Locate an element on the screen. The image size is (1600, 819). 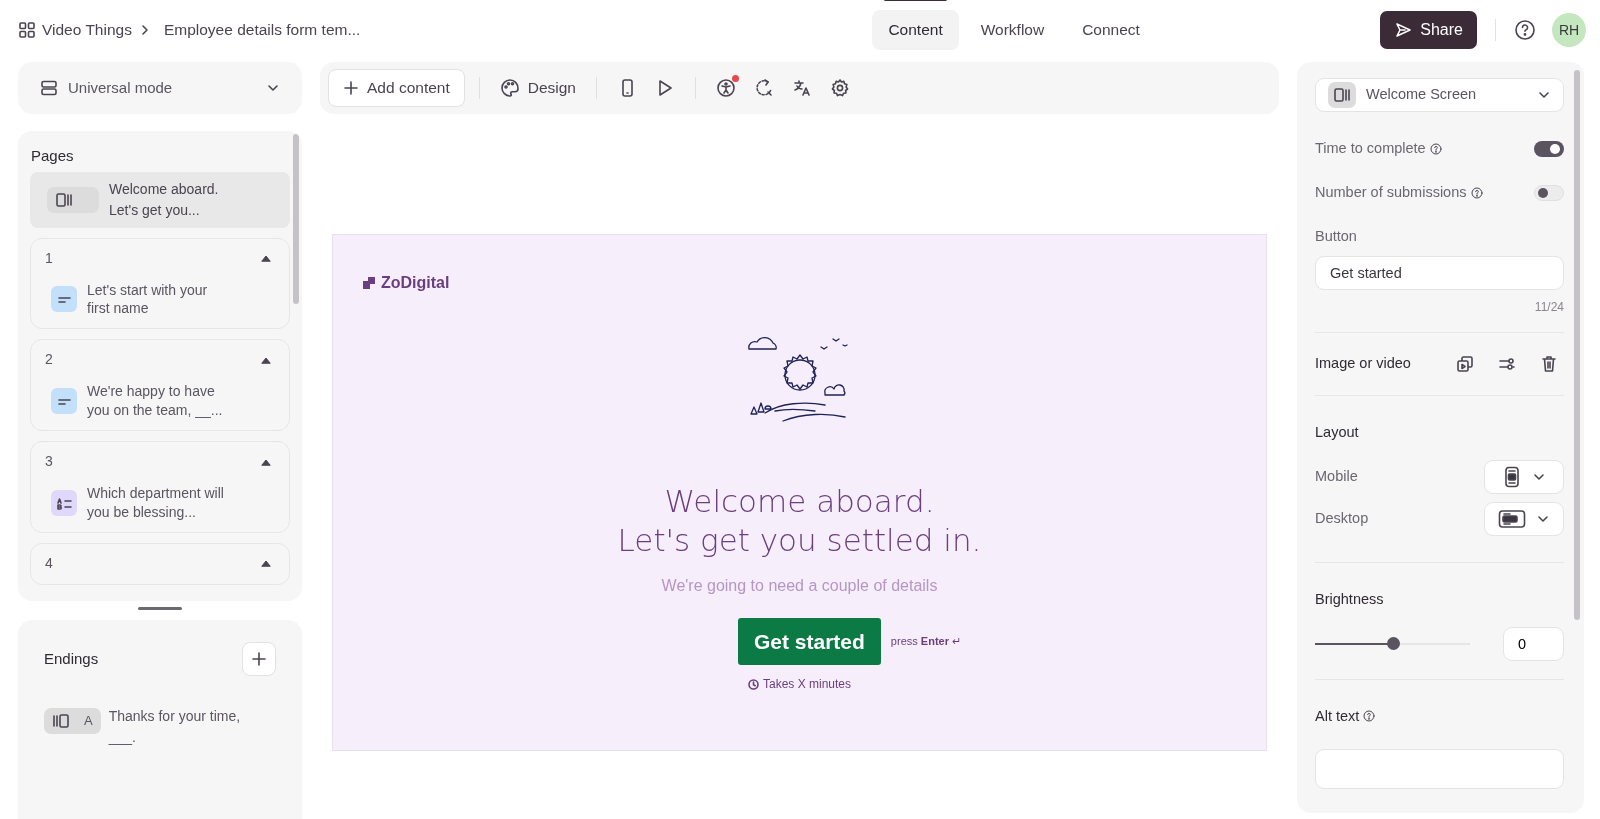
add-ending-button is located at coordinates (259, 659).